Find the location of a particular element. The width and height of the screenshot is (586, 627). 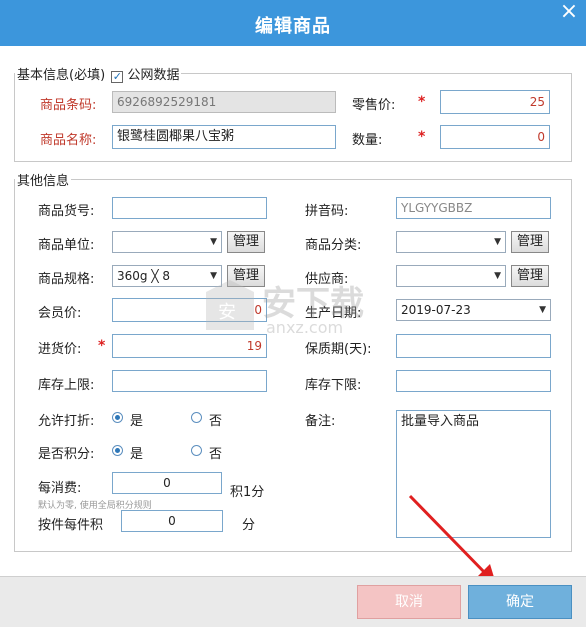

points-label: 是否积分: is located at coordinates (66, 454).